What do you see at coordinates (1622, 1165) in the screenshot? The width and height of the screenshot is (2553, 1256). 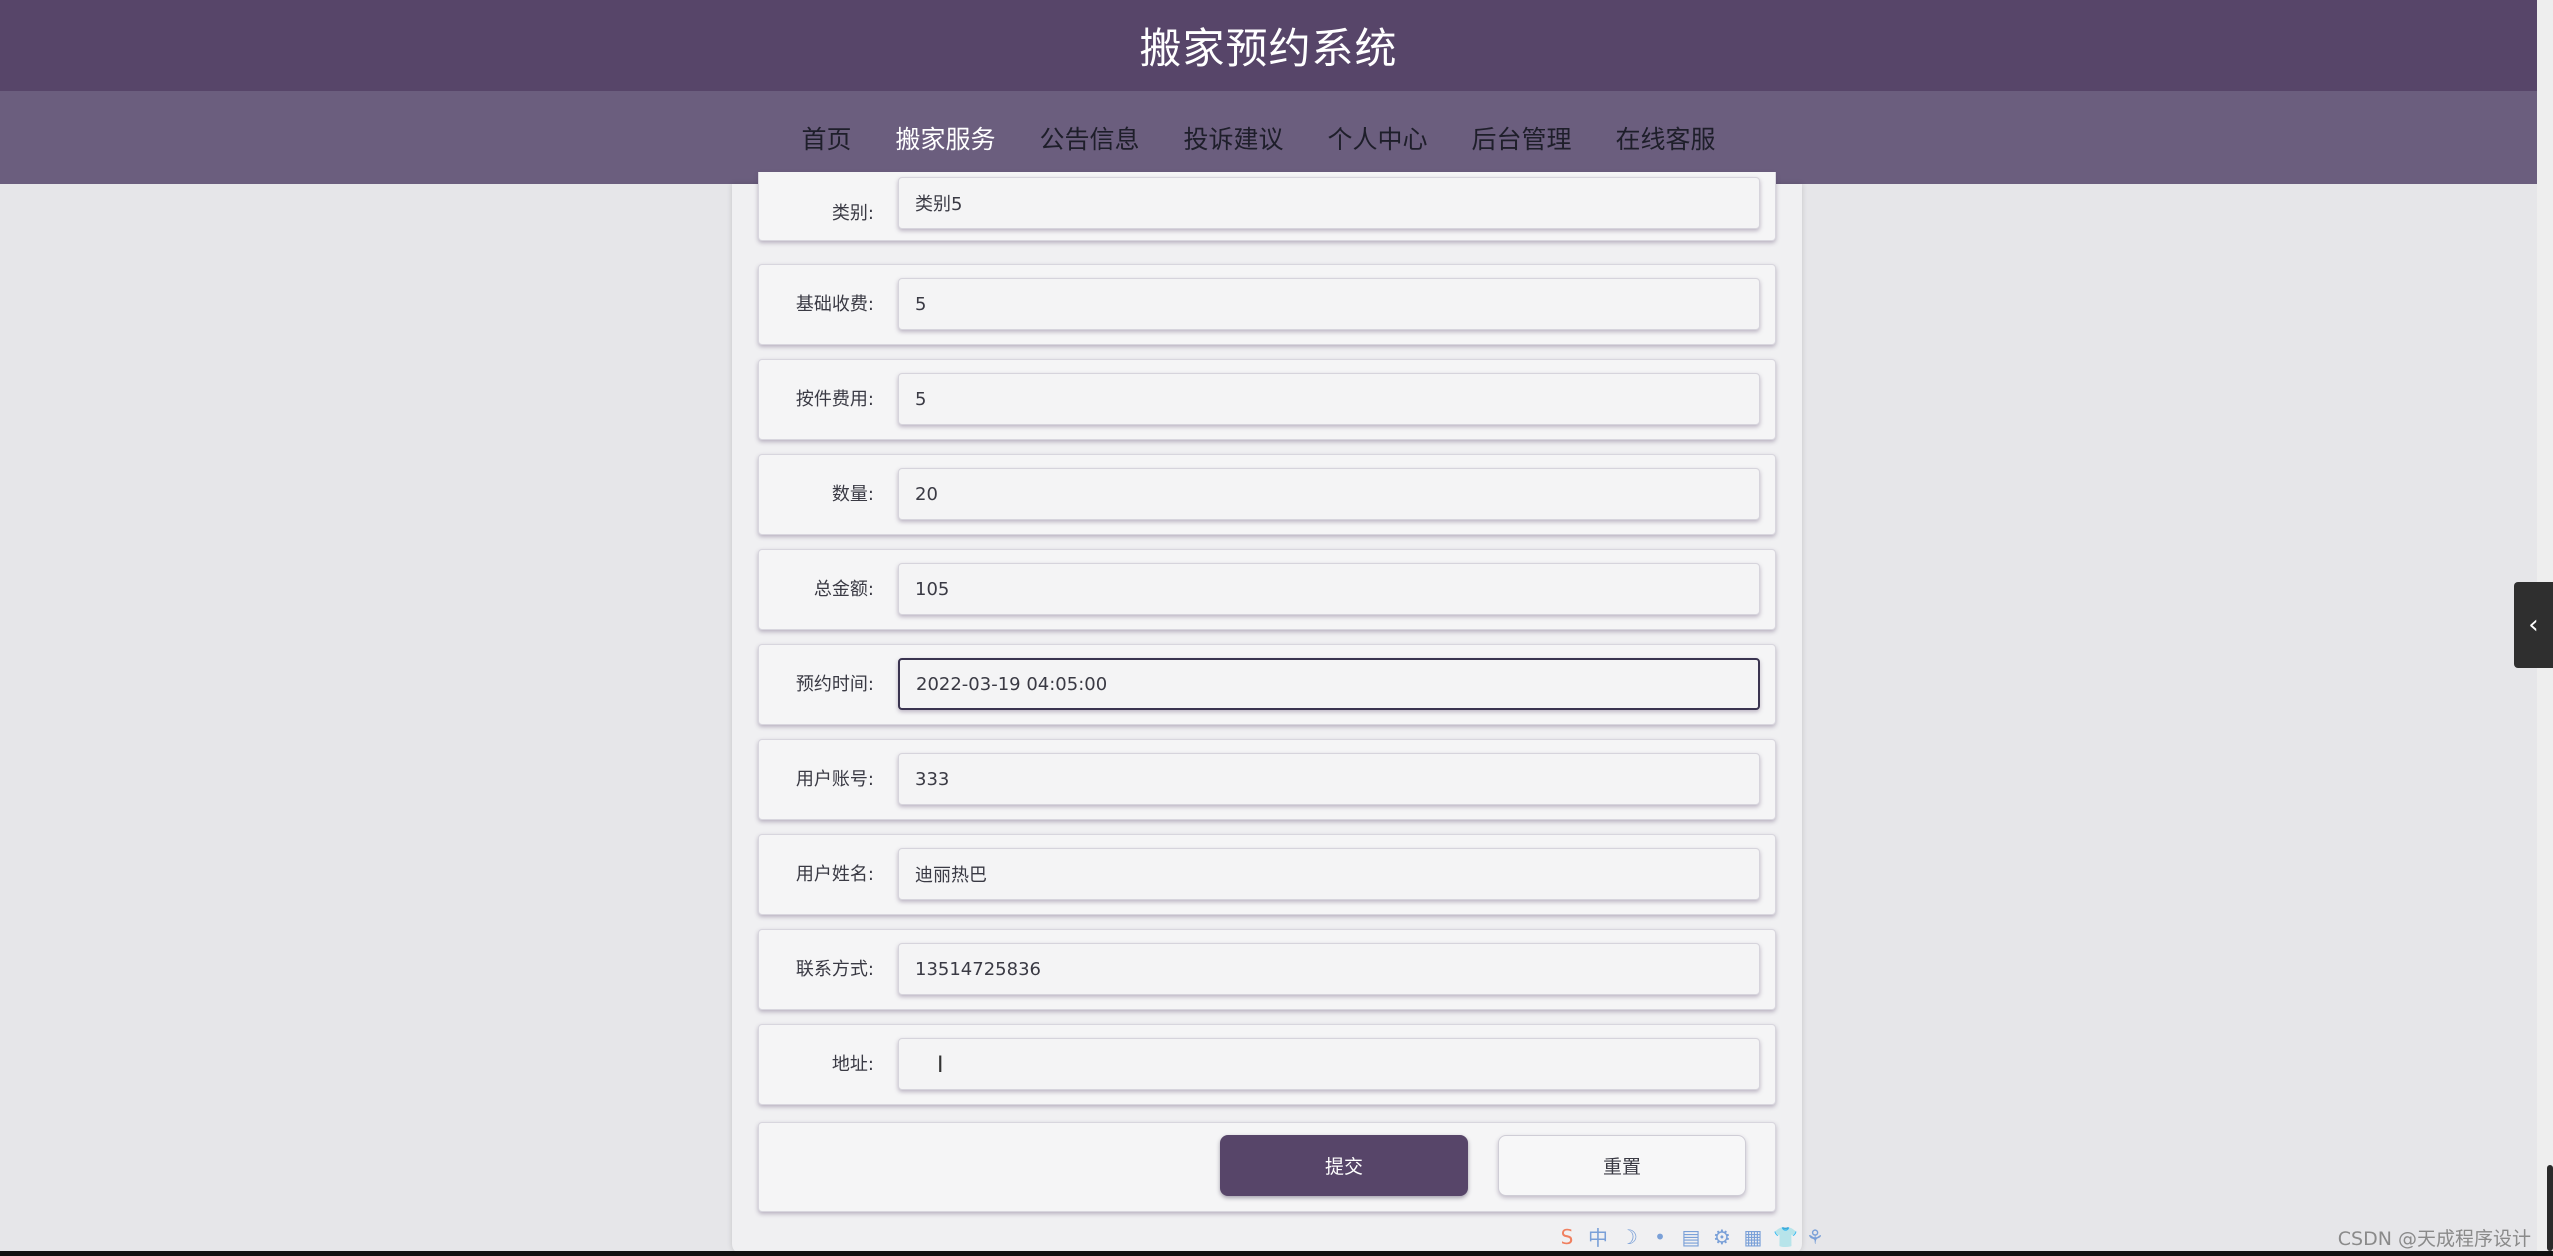 I see `reset-button: 重置` at bounding box center [1622, 1165].